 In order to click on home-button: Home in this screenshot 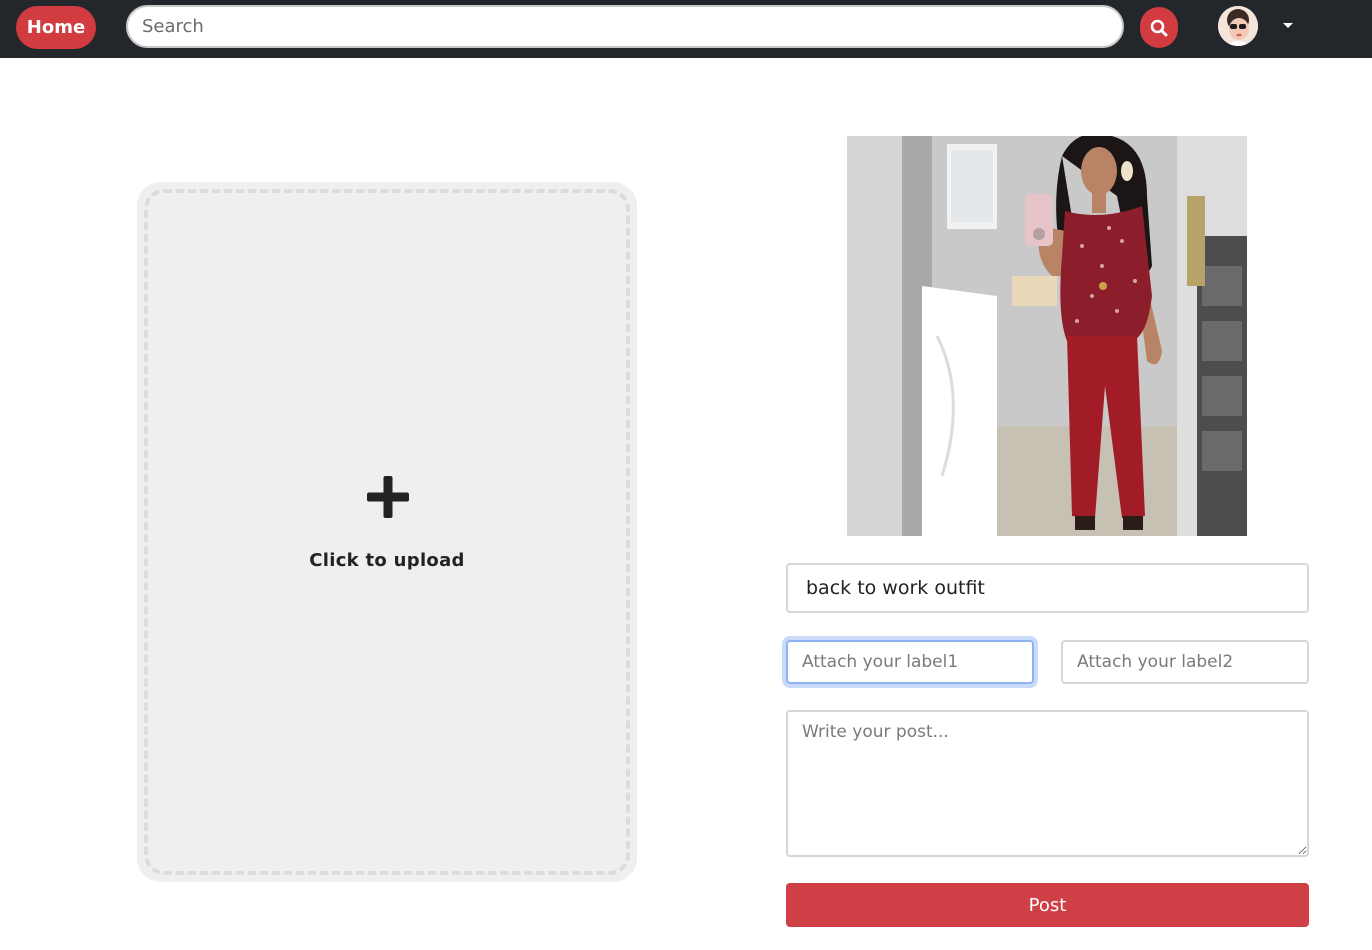, I will do `click(56, 27)`.